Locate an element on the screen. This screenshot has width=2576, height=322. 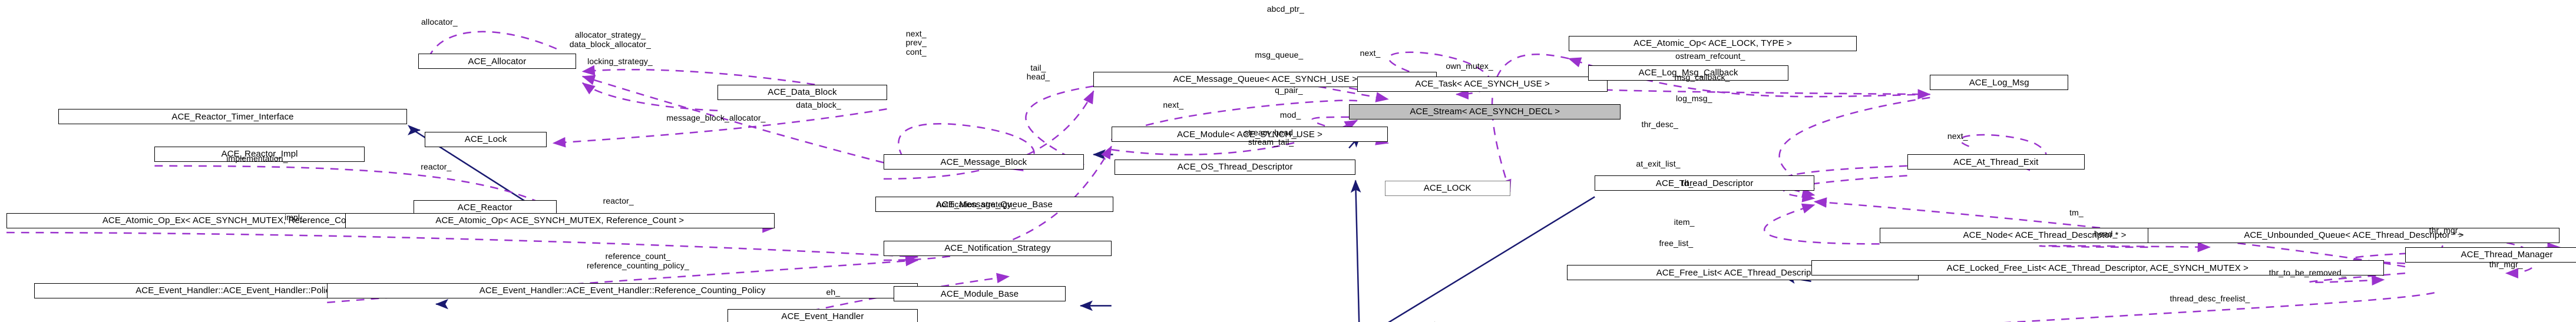
class-node-ace-lock: ACE_Lock is located at coordinates (486, 139).